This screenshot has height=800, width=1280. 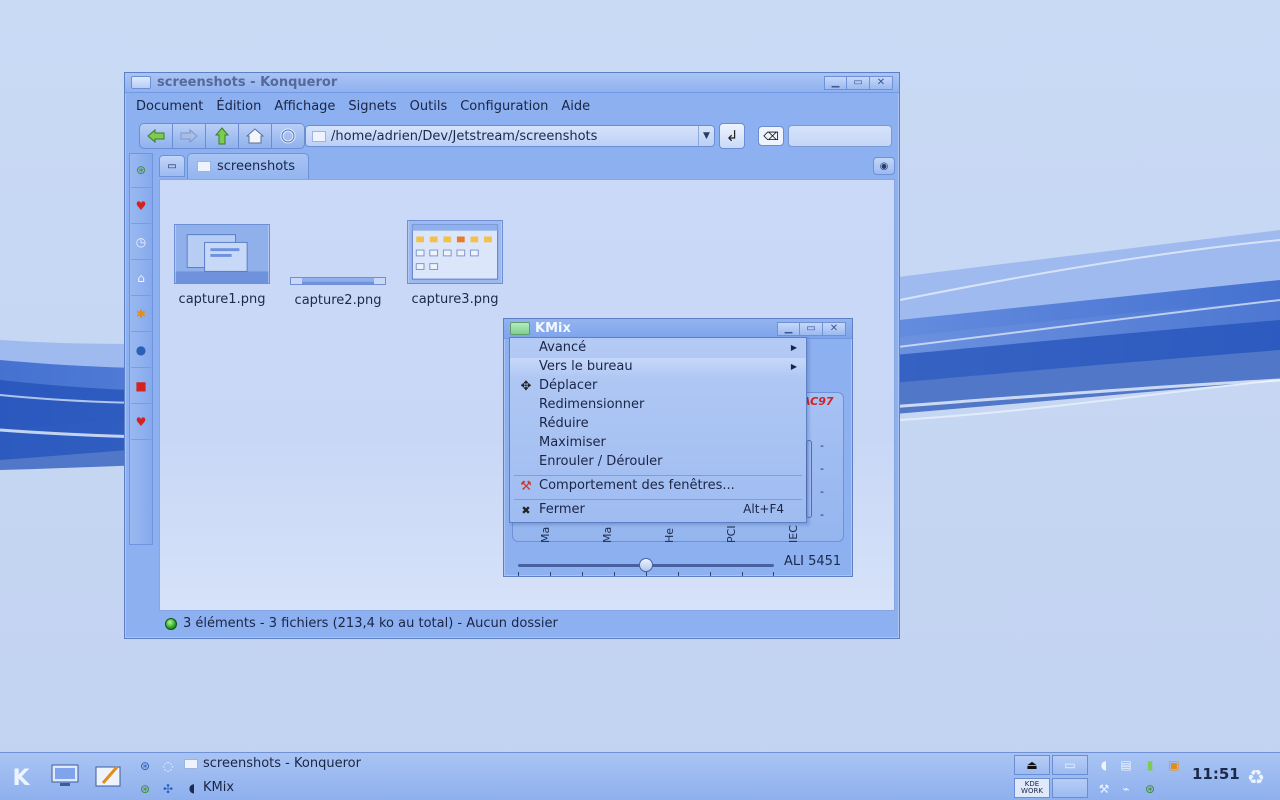 I want to click on new-tab-icon: ▭, so click(x=172, y=166).